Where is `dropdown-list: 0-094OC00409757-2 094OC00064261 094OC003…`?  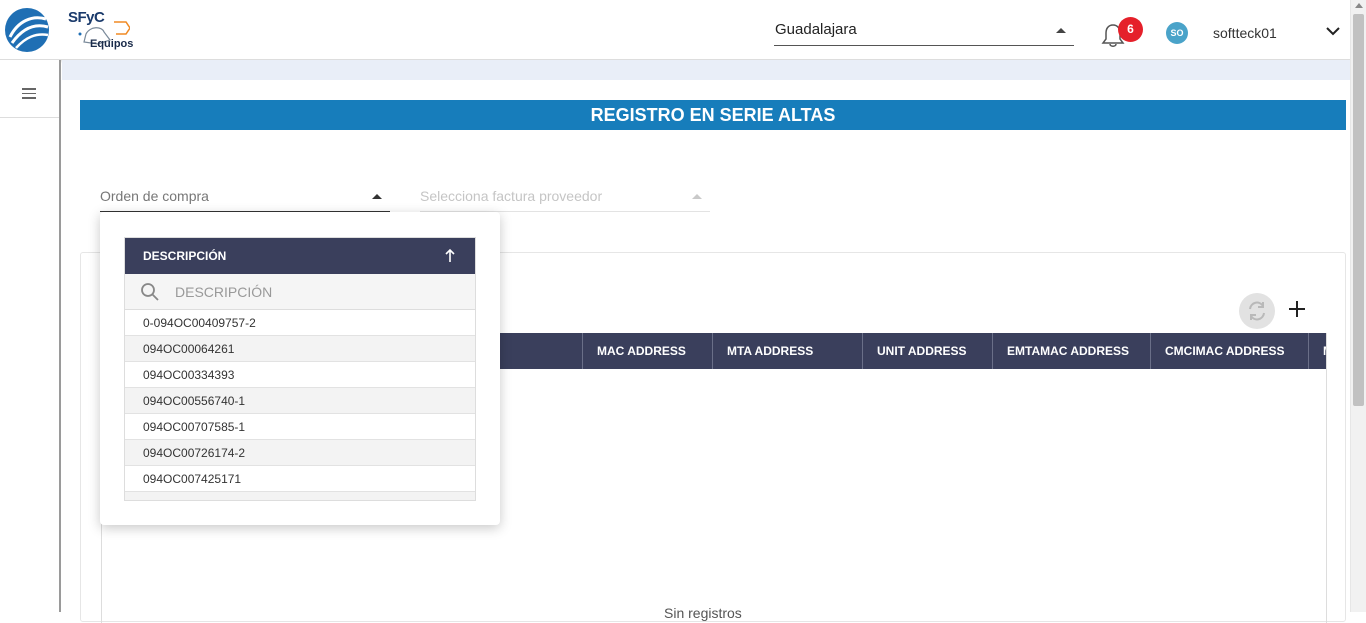
dropdown-list: 0-094OC00409757-2 094OC00064261 094OC003… is located at coordinates (300, 405).